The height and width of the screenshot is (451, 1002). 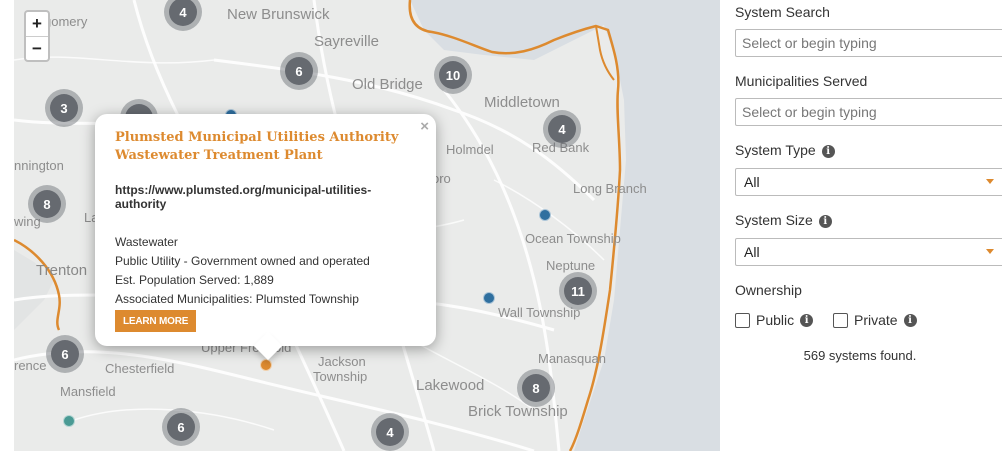 I want to click on private-checkbox: Private i, so click(x=875, y=320).